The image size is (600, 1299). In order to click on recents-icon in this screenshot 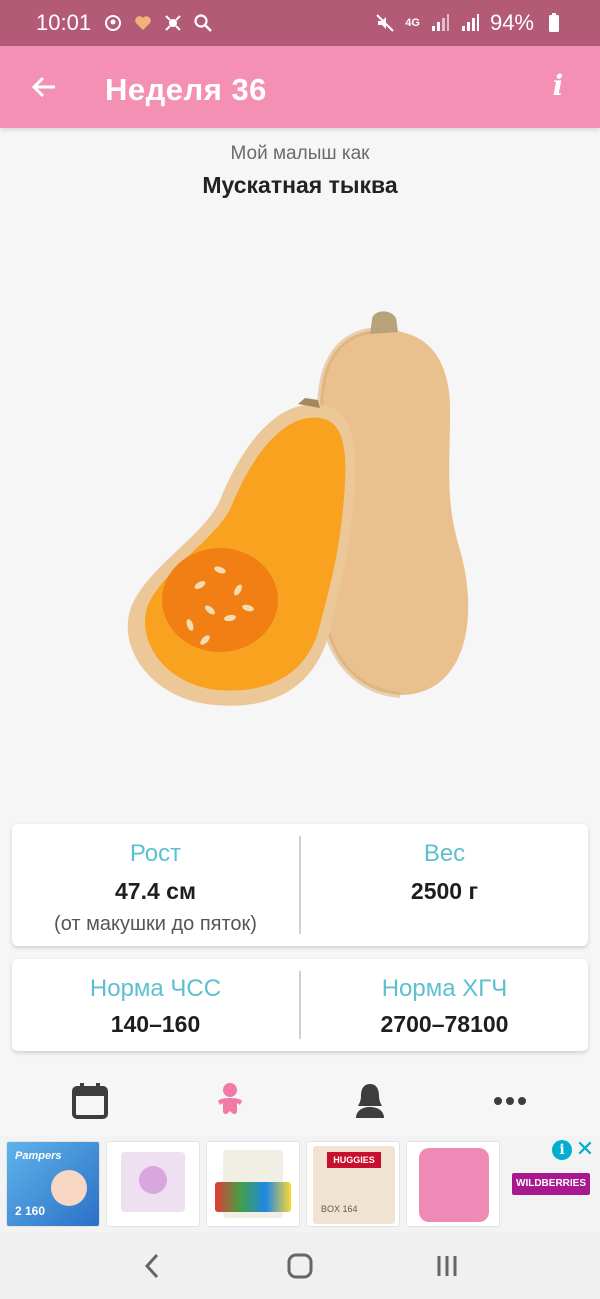, I will do `click(447, 1265)`.